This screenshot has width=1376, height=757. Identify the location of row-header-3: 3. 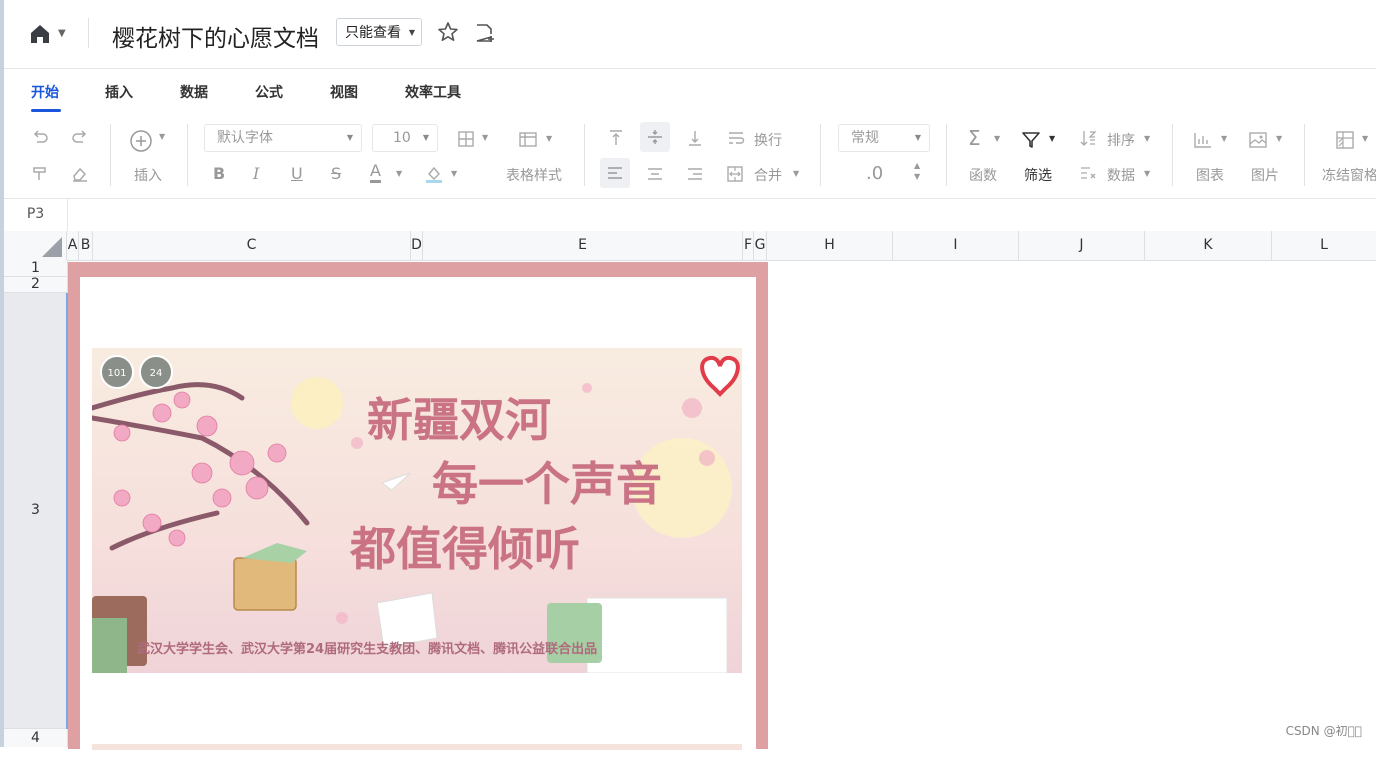
(35, 511).